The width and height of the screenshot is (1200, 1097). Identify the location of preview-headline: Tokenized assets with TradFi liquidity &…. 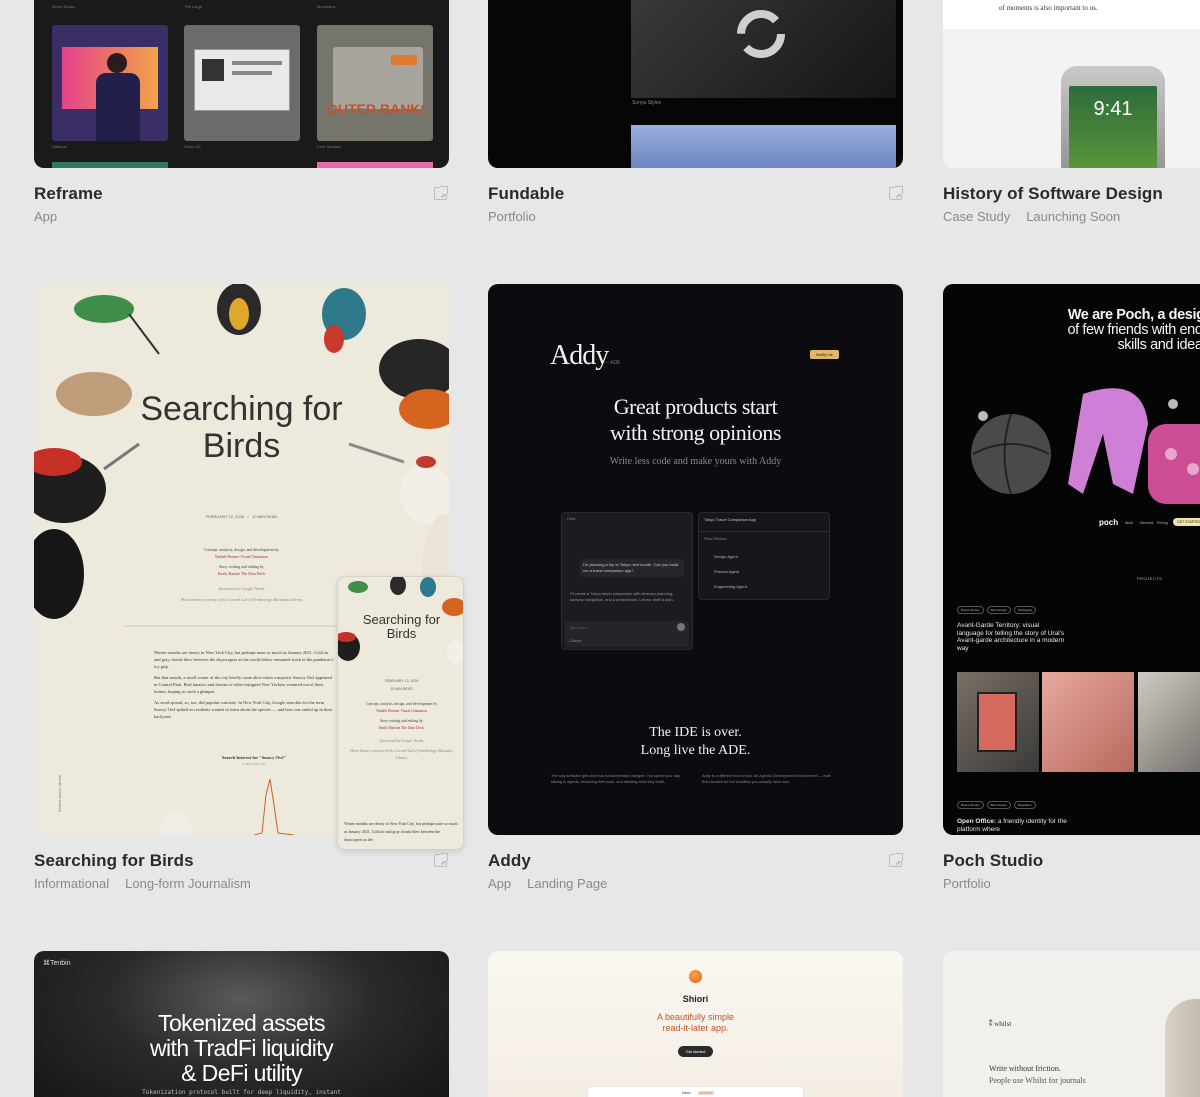
(242, 1048).